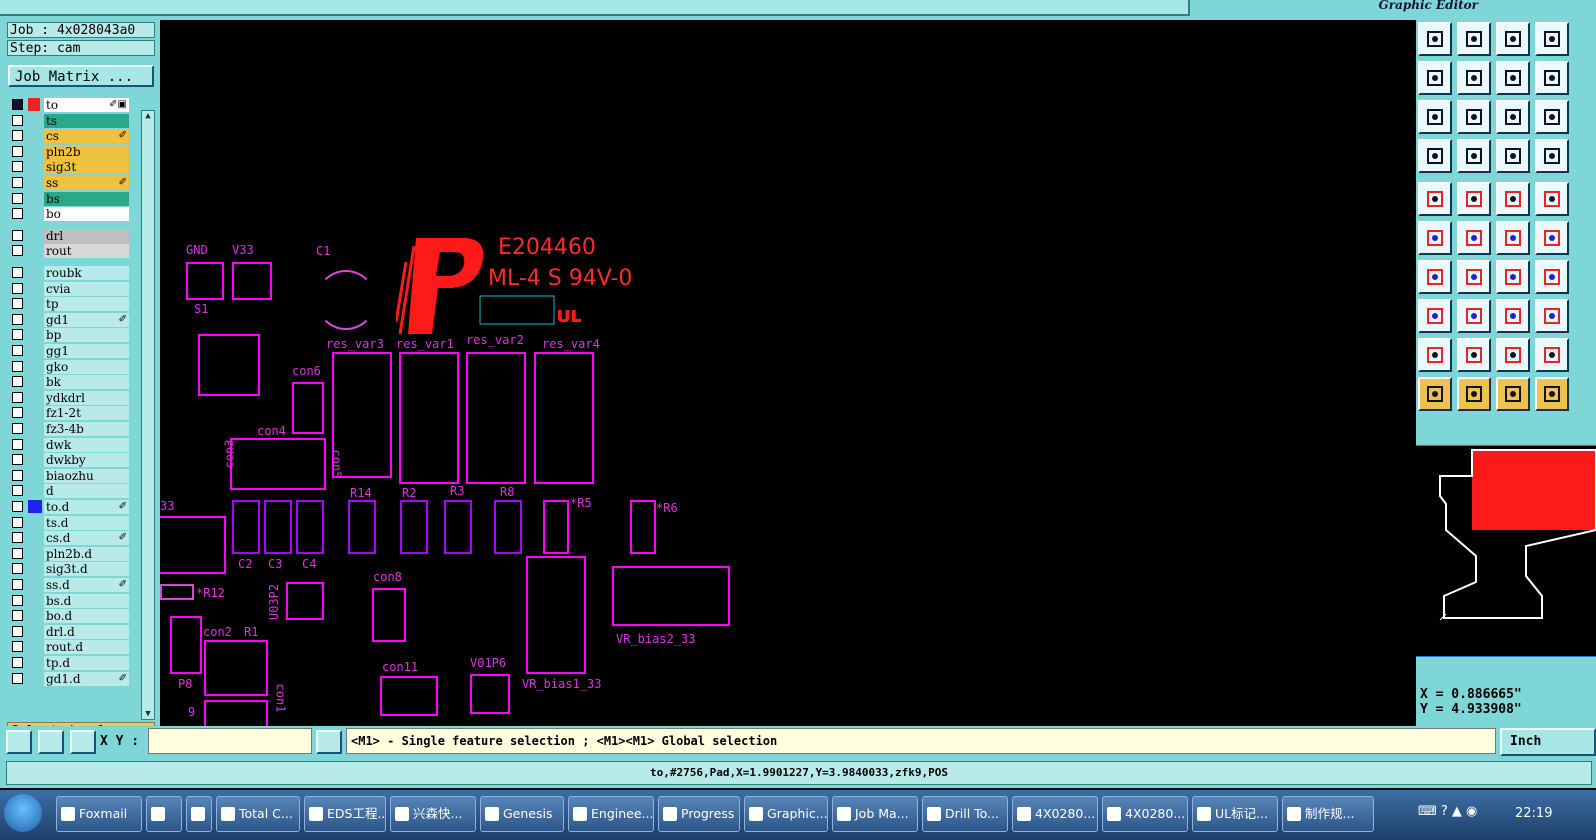  What do you see at coordinates (69, 351) in the screenshot?
I see `layer-row-gg1: gg1` at bounding box center [69, 351].